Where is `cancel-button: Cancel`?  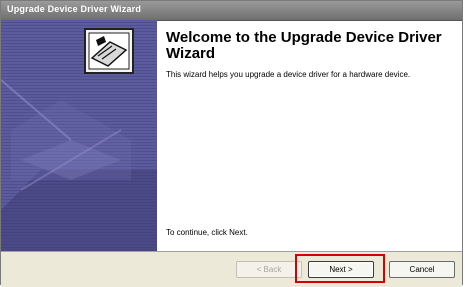
cancel-button: Cancel is located at coordinates (422, 269).